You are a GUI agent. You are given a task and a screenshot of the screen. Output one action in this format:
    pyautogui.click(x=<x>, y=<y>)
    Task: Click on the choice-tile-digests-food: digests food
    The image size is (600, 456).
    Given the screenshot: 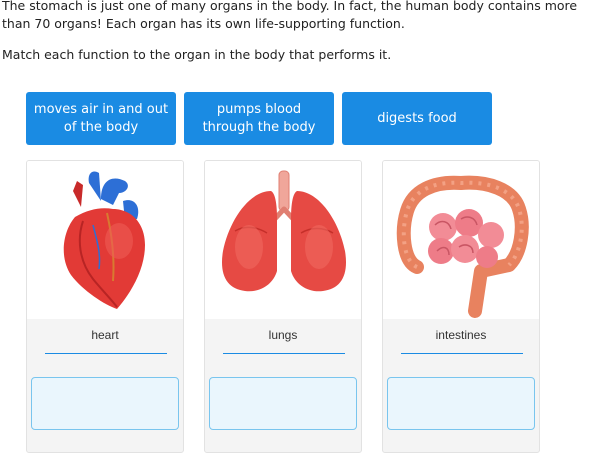 What is the action you would take?
    pyautogui.click(x=417, y=118)
    